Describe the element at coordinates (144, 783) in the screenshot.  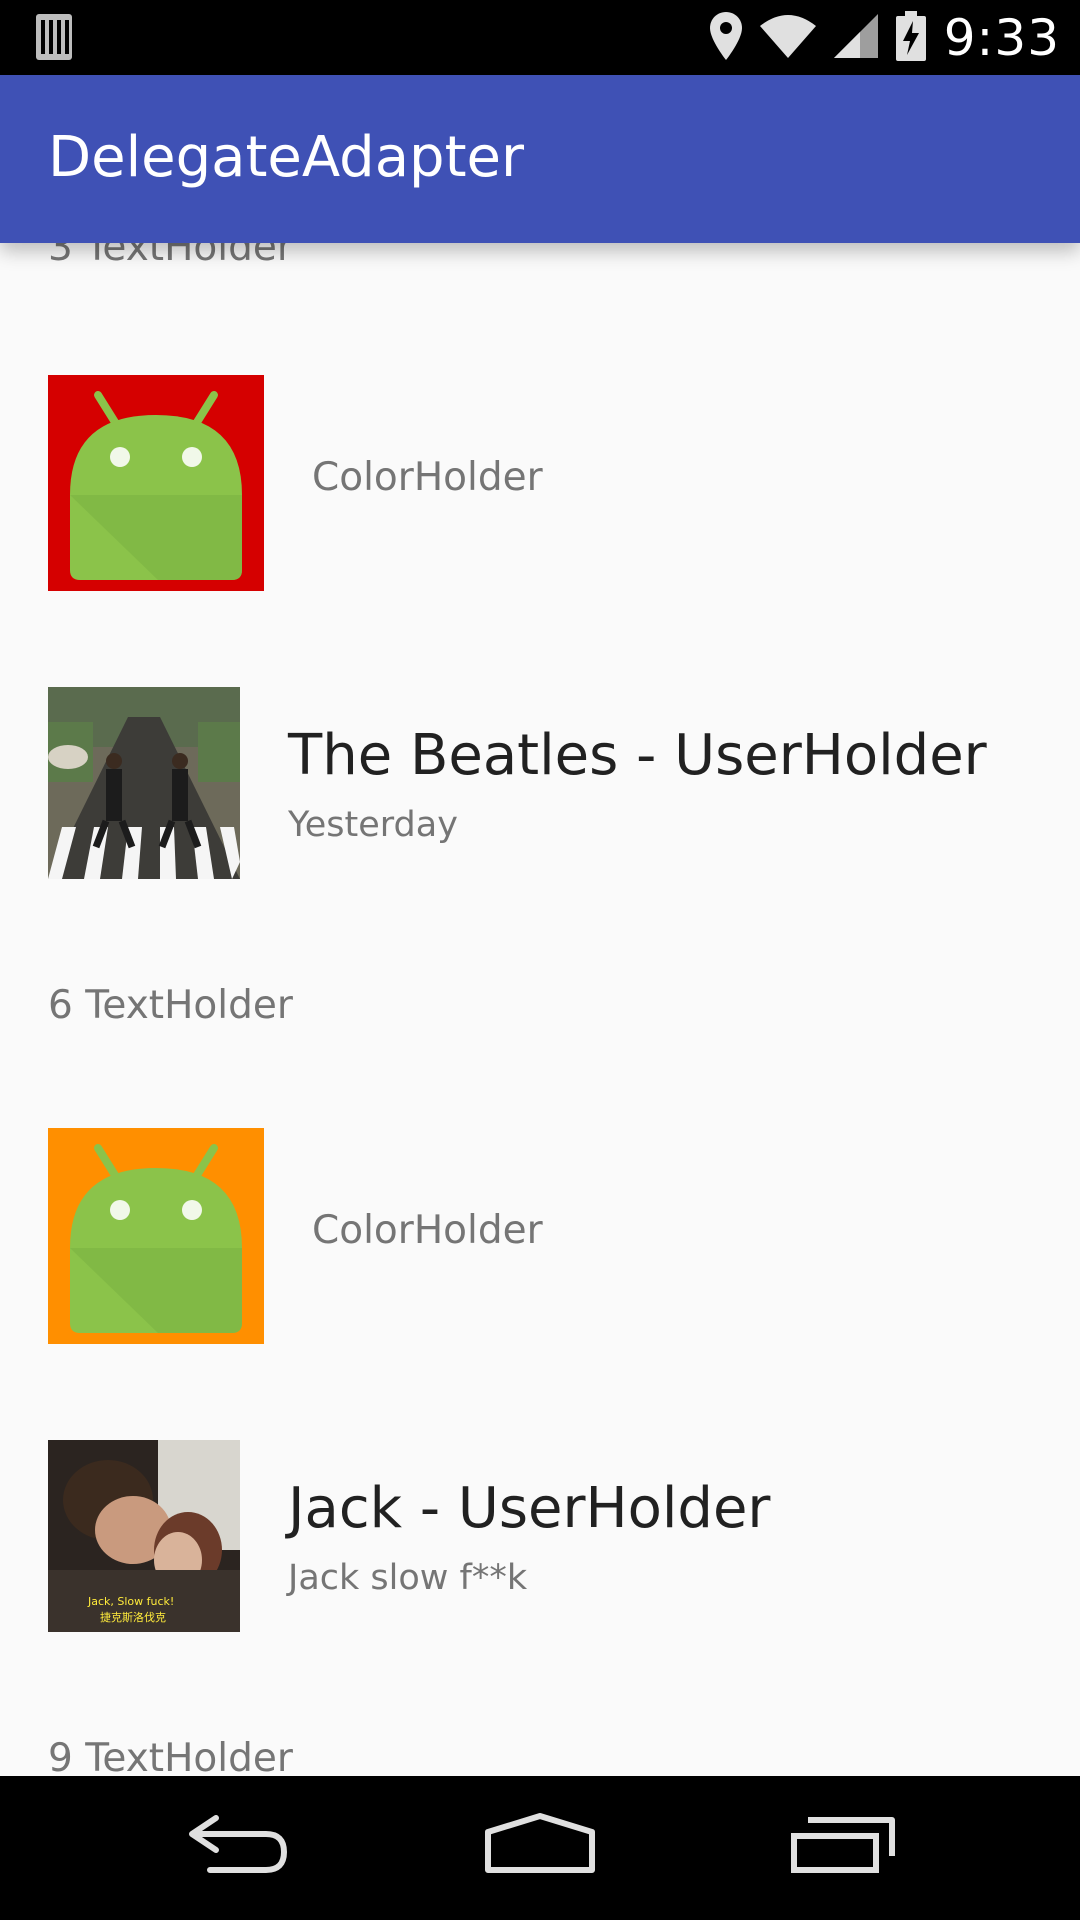
I see `beatles-abbey-road-photo` at that location.